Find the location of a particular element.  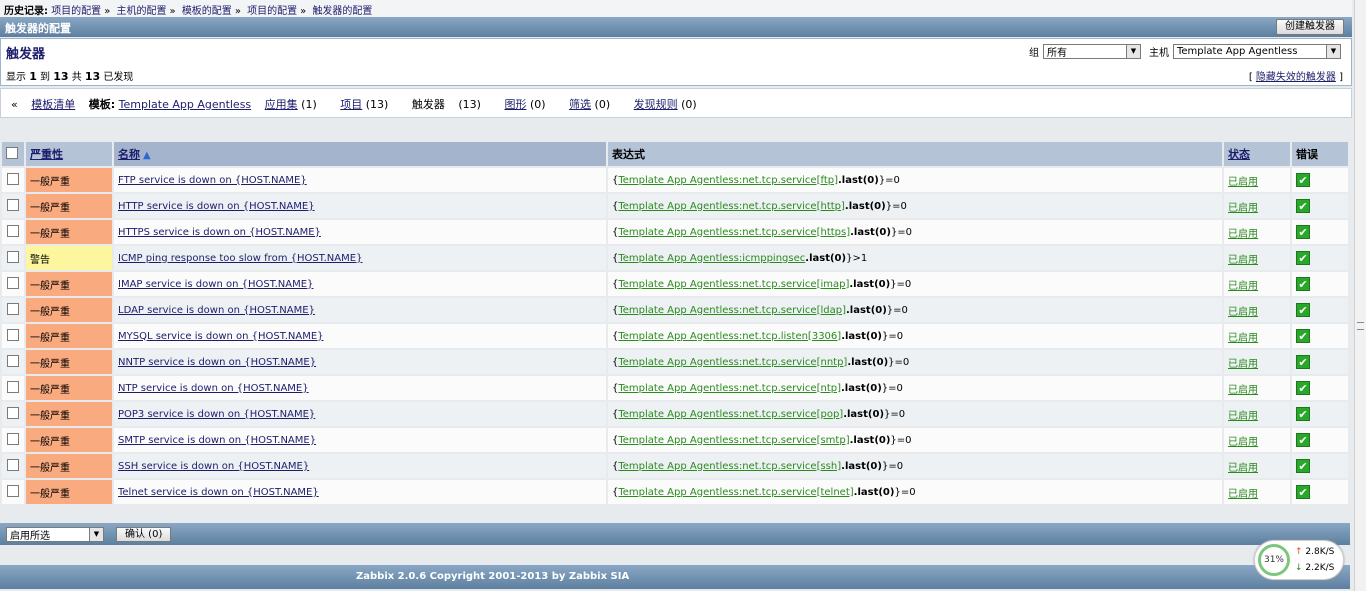

back-icon: « is located at coordinates (14, 104).